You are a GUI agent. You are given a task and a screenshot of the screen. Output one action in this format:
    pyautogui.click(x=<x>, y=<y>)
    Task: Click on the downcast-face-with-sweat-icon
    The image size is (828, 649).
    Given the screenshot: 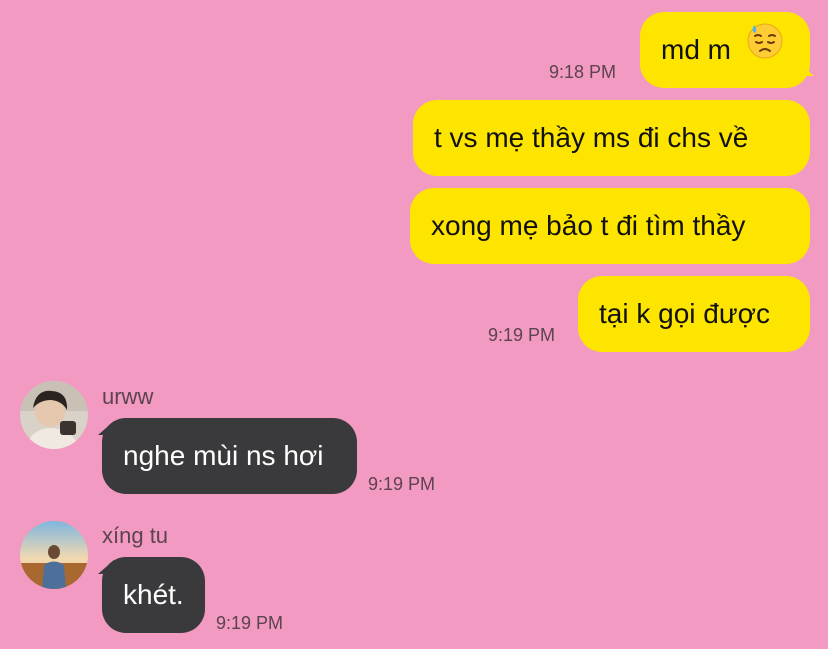 What is the action you would take?
    pyautogui.click(x=765, y=50)
    